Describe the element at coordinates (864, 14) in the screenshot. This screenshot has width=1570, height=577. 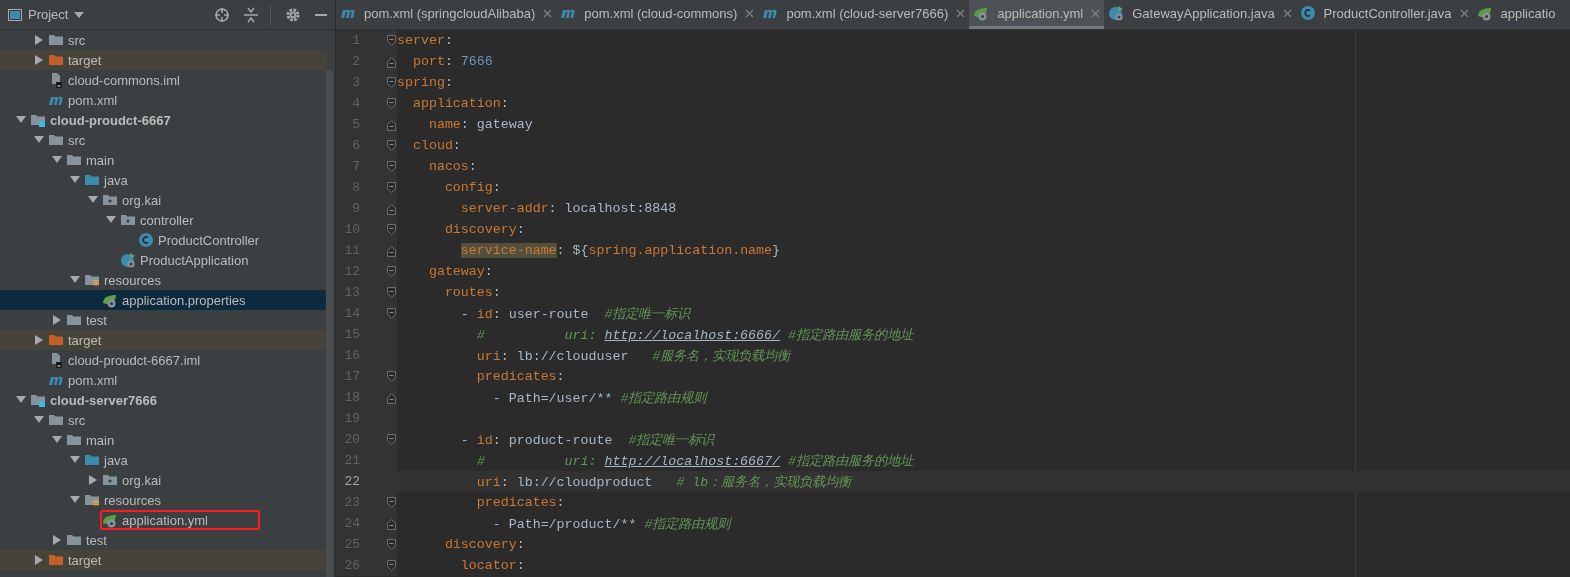
I see `editor-tab: pom.xml (cloud-server7666)` at that location.